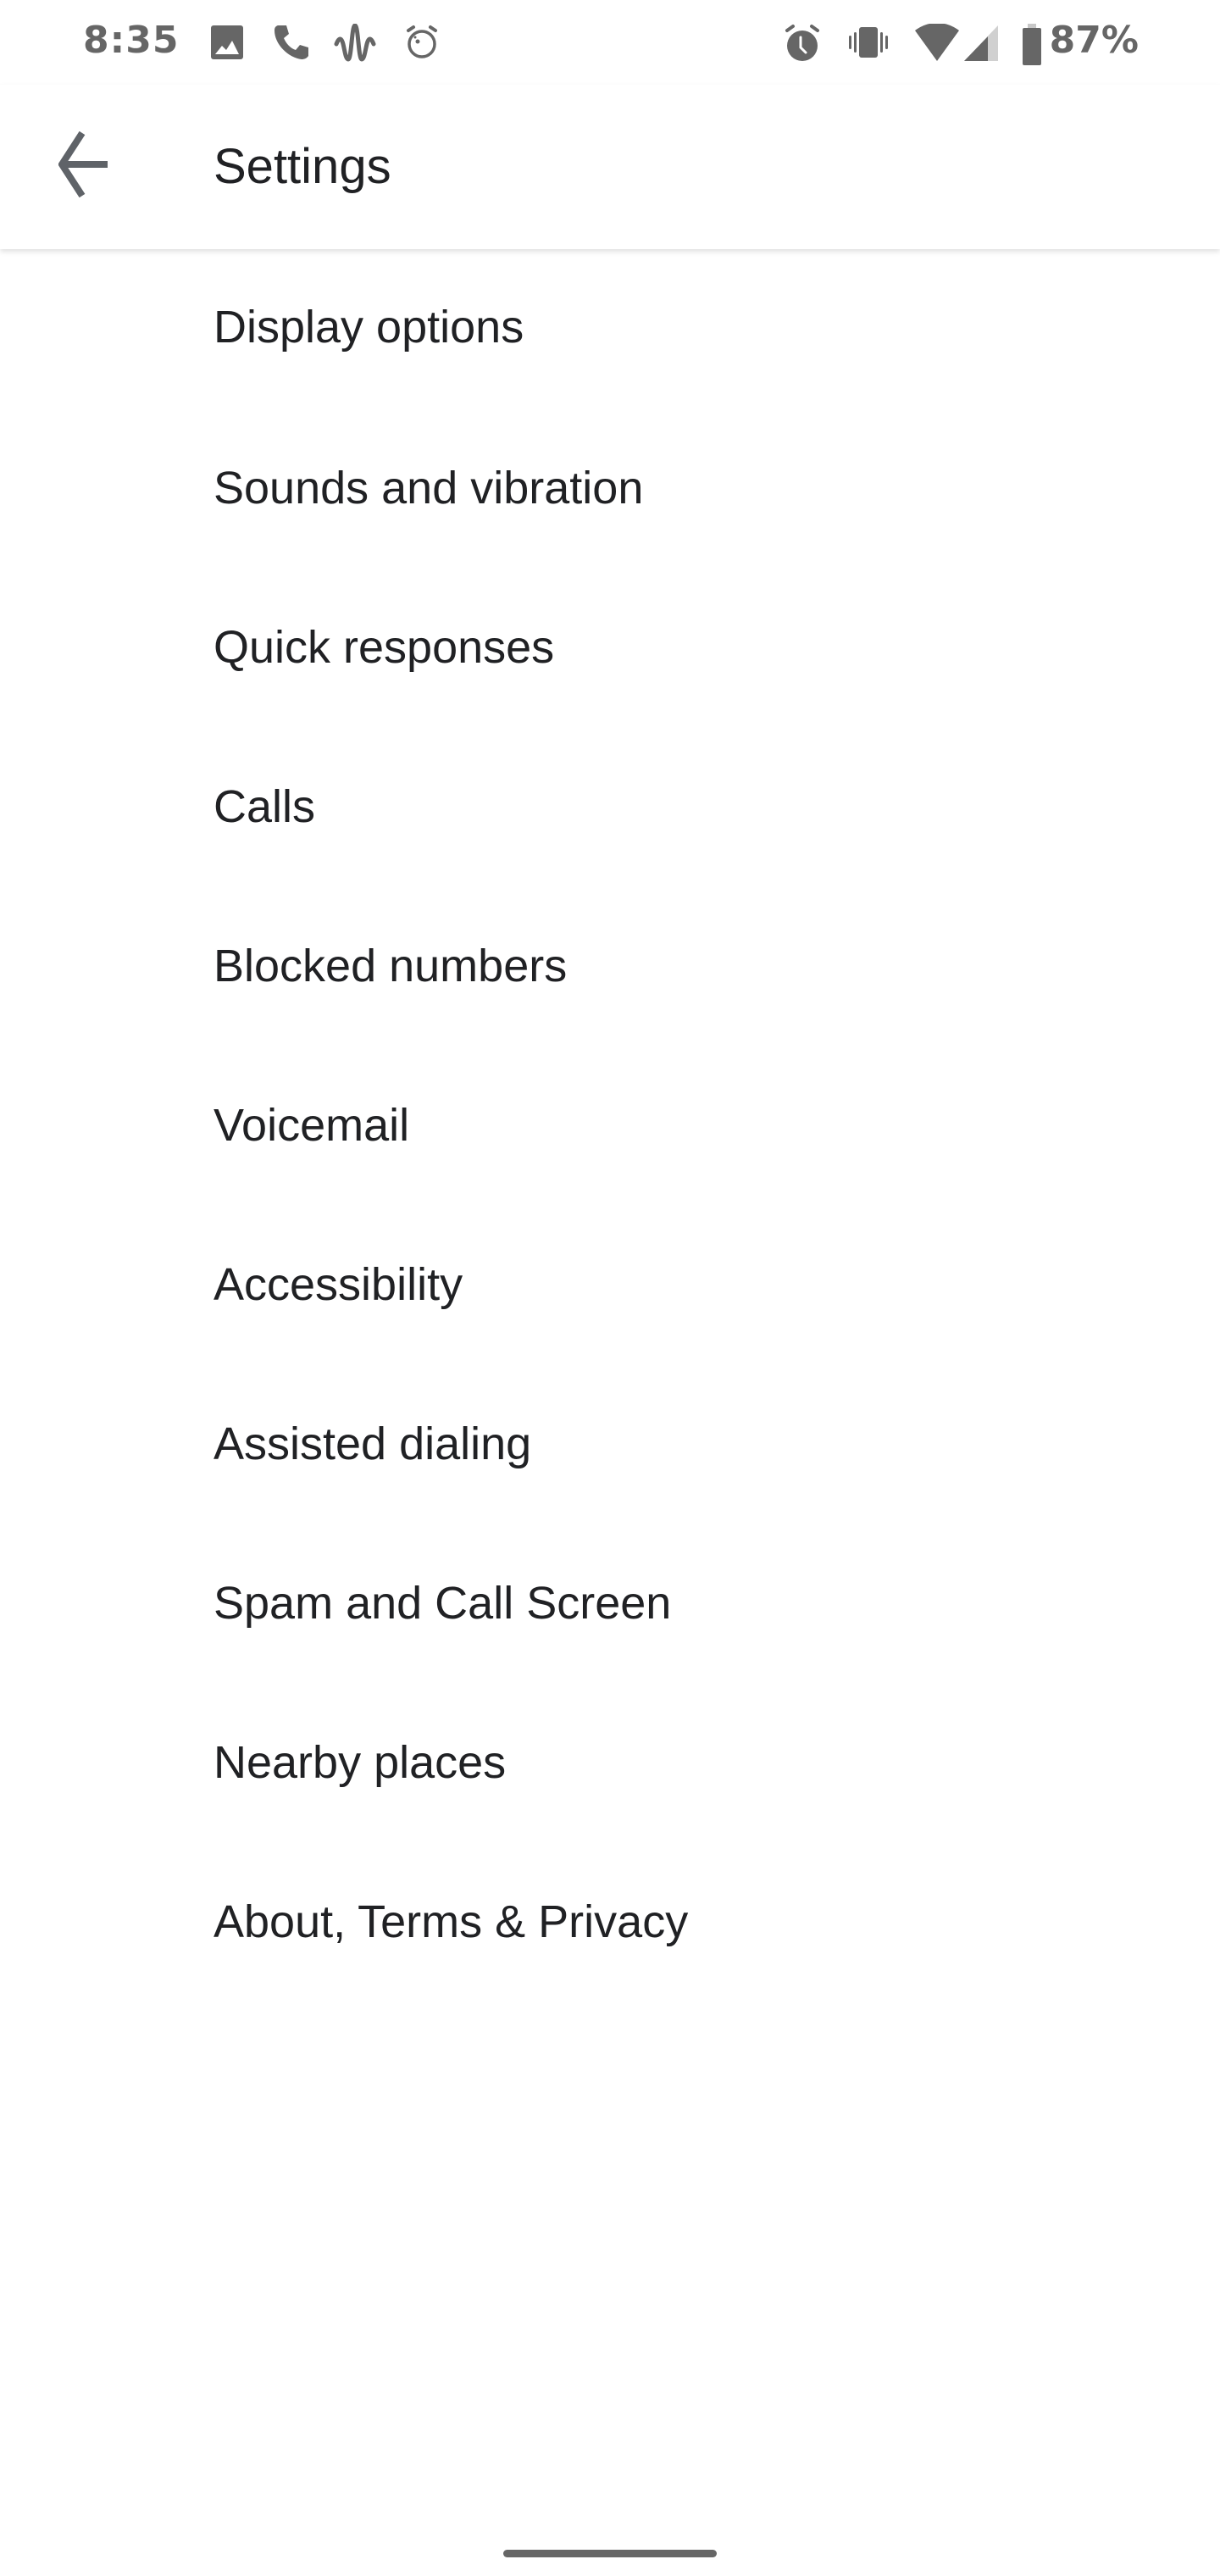 The height and width of the screenshot is (2576, 1220). What do you see at coordinates (610, 969) in the screenshot?
I see `settings-item-blocked-numbers: Blocked numbers` at bounding box center [610, 969].